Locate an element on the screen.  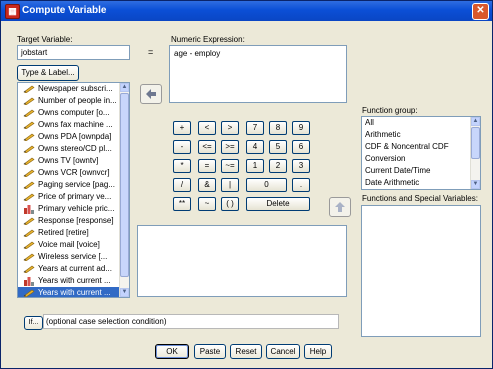
key-plus: + is located at coordinates (182, 128).